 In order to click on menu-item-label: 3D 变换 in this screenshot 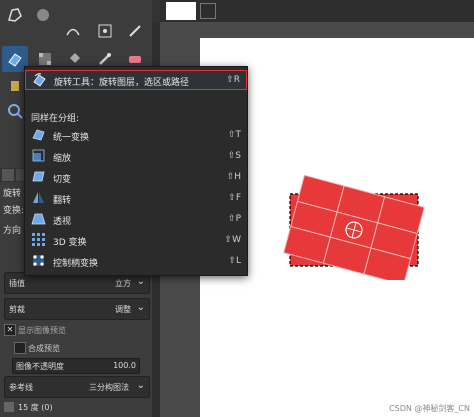, I will do `click(70, 243)`.